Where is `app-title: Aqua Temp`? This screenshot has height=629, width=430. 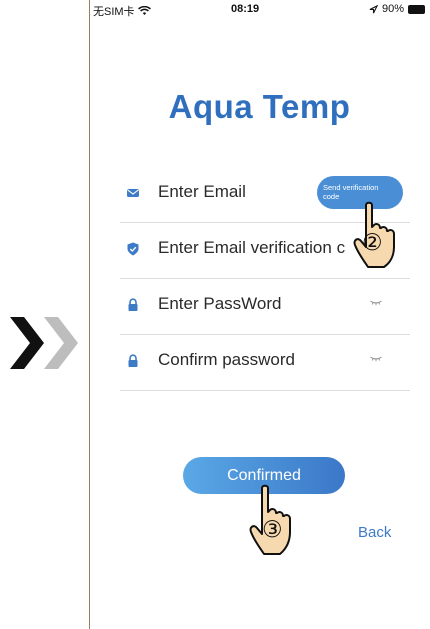
app-title: Aqua Temp is located at coordinates (259, 106).